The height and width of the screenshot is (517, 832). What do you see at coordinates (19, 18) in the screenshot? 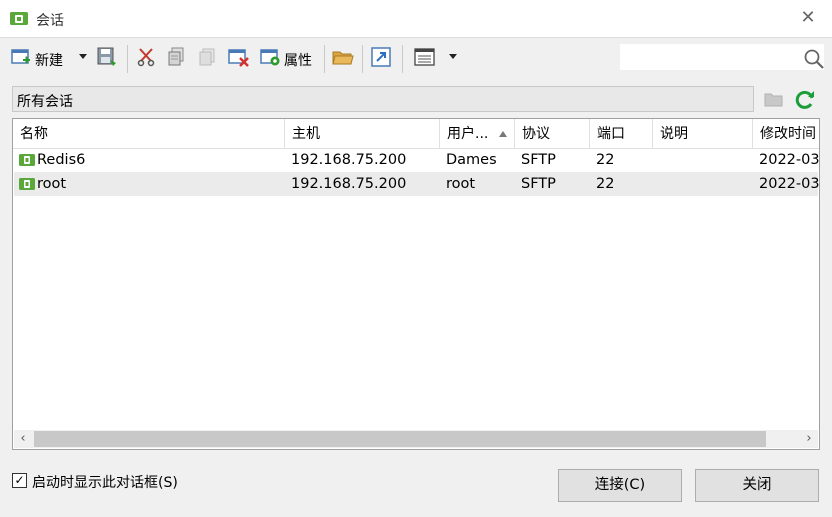
I see `session-folder-icon` at bounding box center [19, 18].